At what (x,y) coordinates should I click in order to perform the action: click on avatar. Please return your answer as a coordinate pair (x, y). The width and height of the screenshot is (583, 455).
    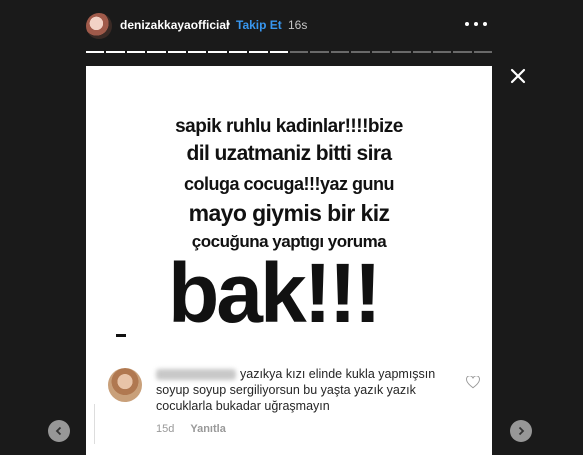
    Looking at the image, I should click on (99, 26).